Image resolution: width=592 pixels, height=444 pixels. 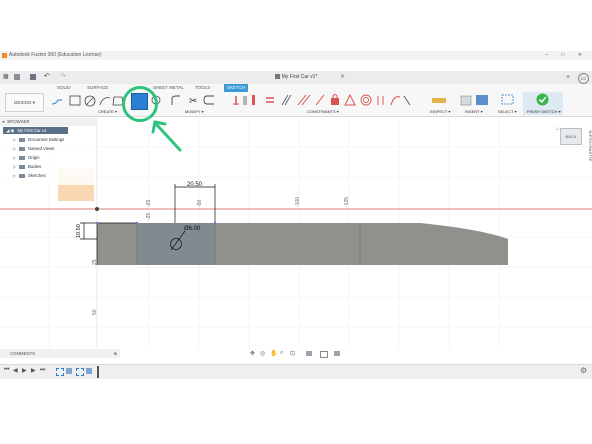 I want to click on window-controls: – □ ✕, so click(x=566, y=55).